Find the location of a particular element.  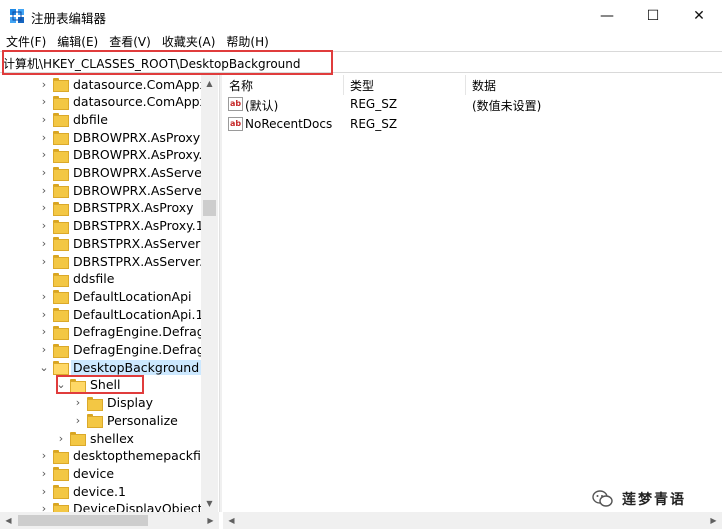

menu-file: 文件(F) is located at coordinates (25, 41).